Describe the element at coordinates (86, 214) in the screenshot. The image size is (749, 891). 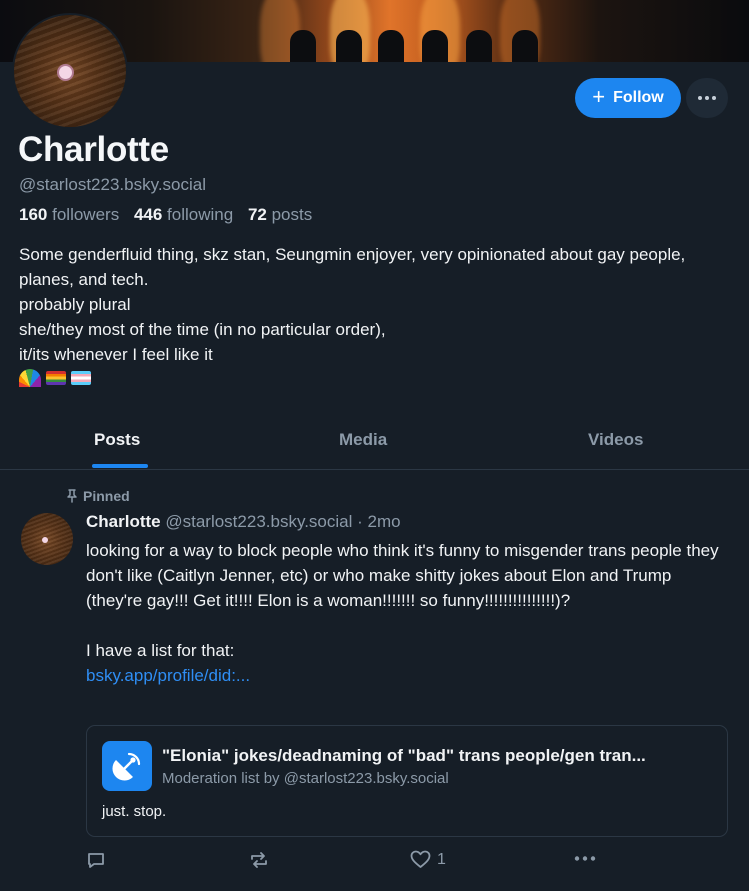
I see `followers-label: followers` at that location.